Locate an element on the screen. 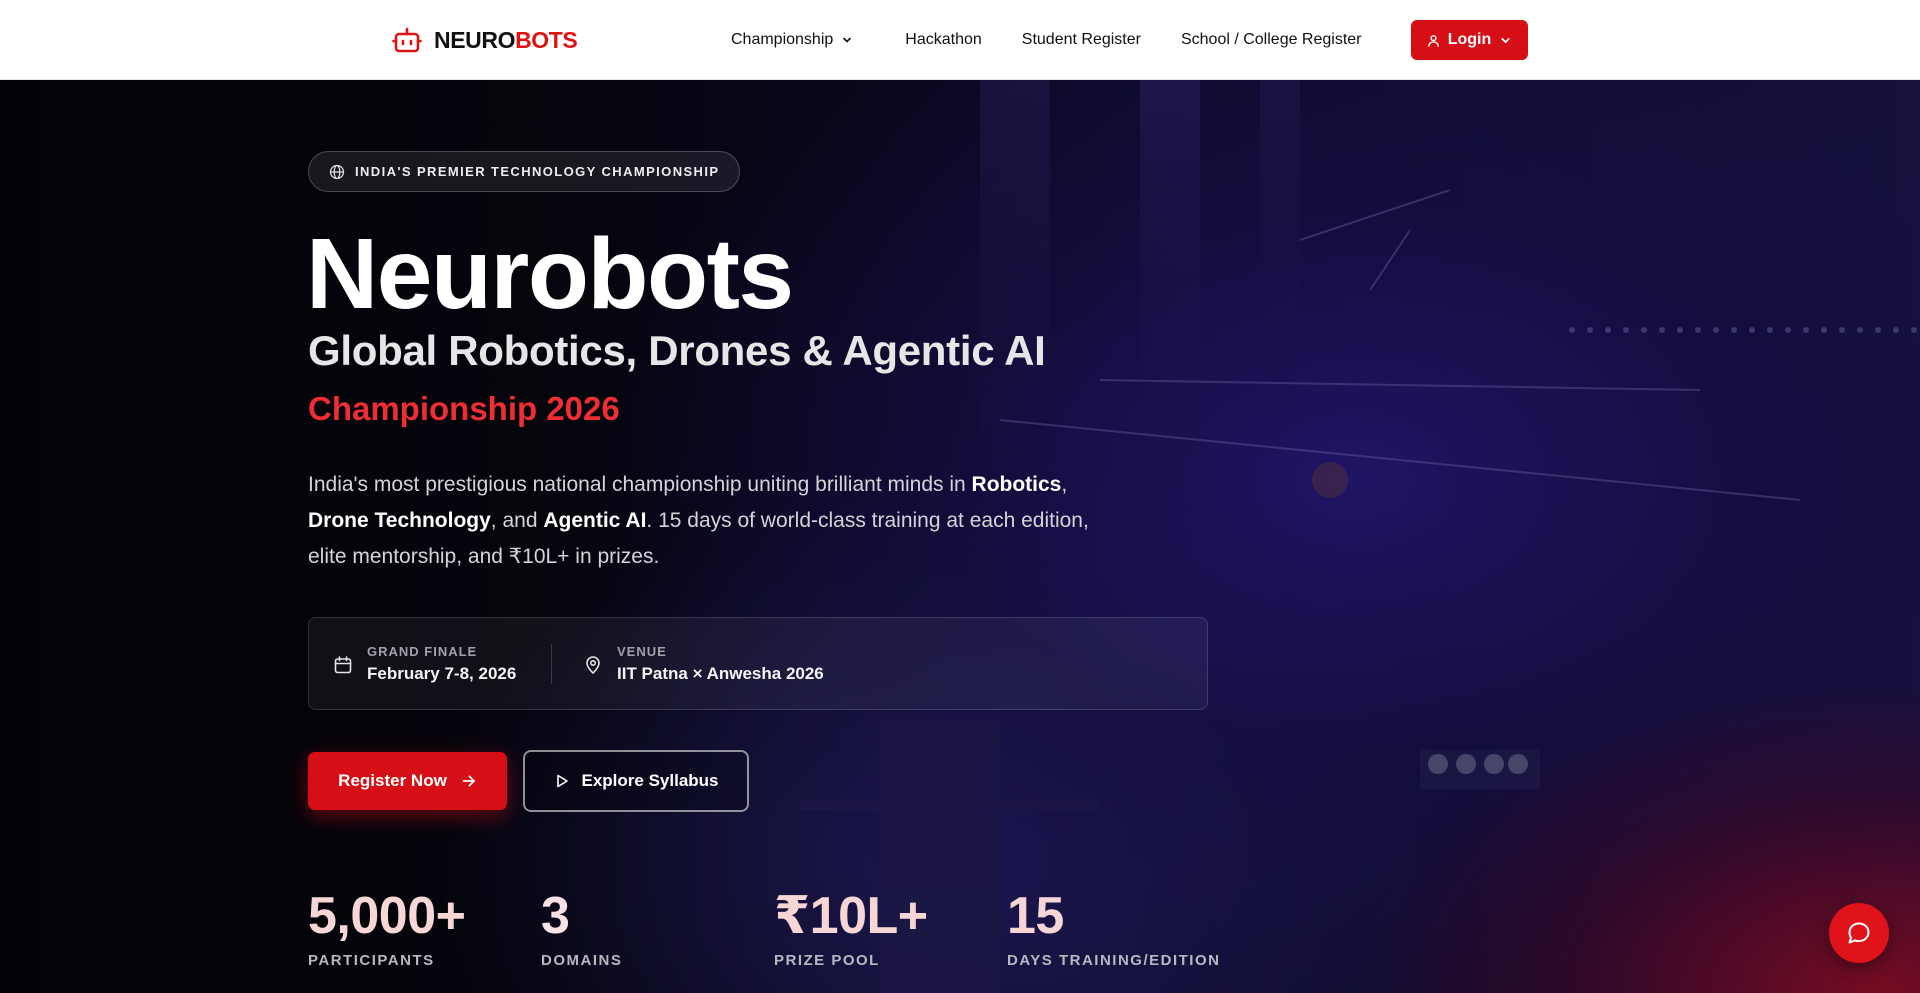  login-label: Login is located at coordinates (1469, 39).